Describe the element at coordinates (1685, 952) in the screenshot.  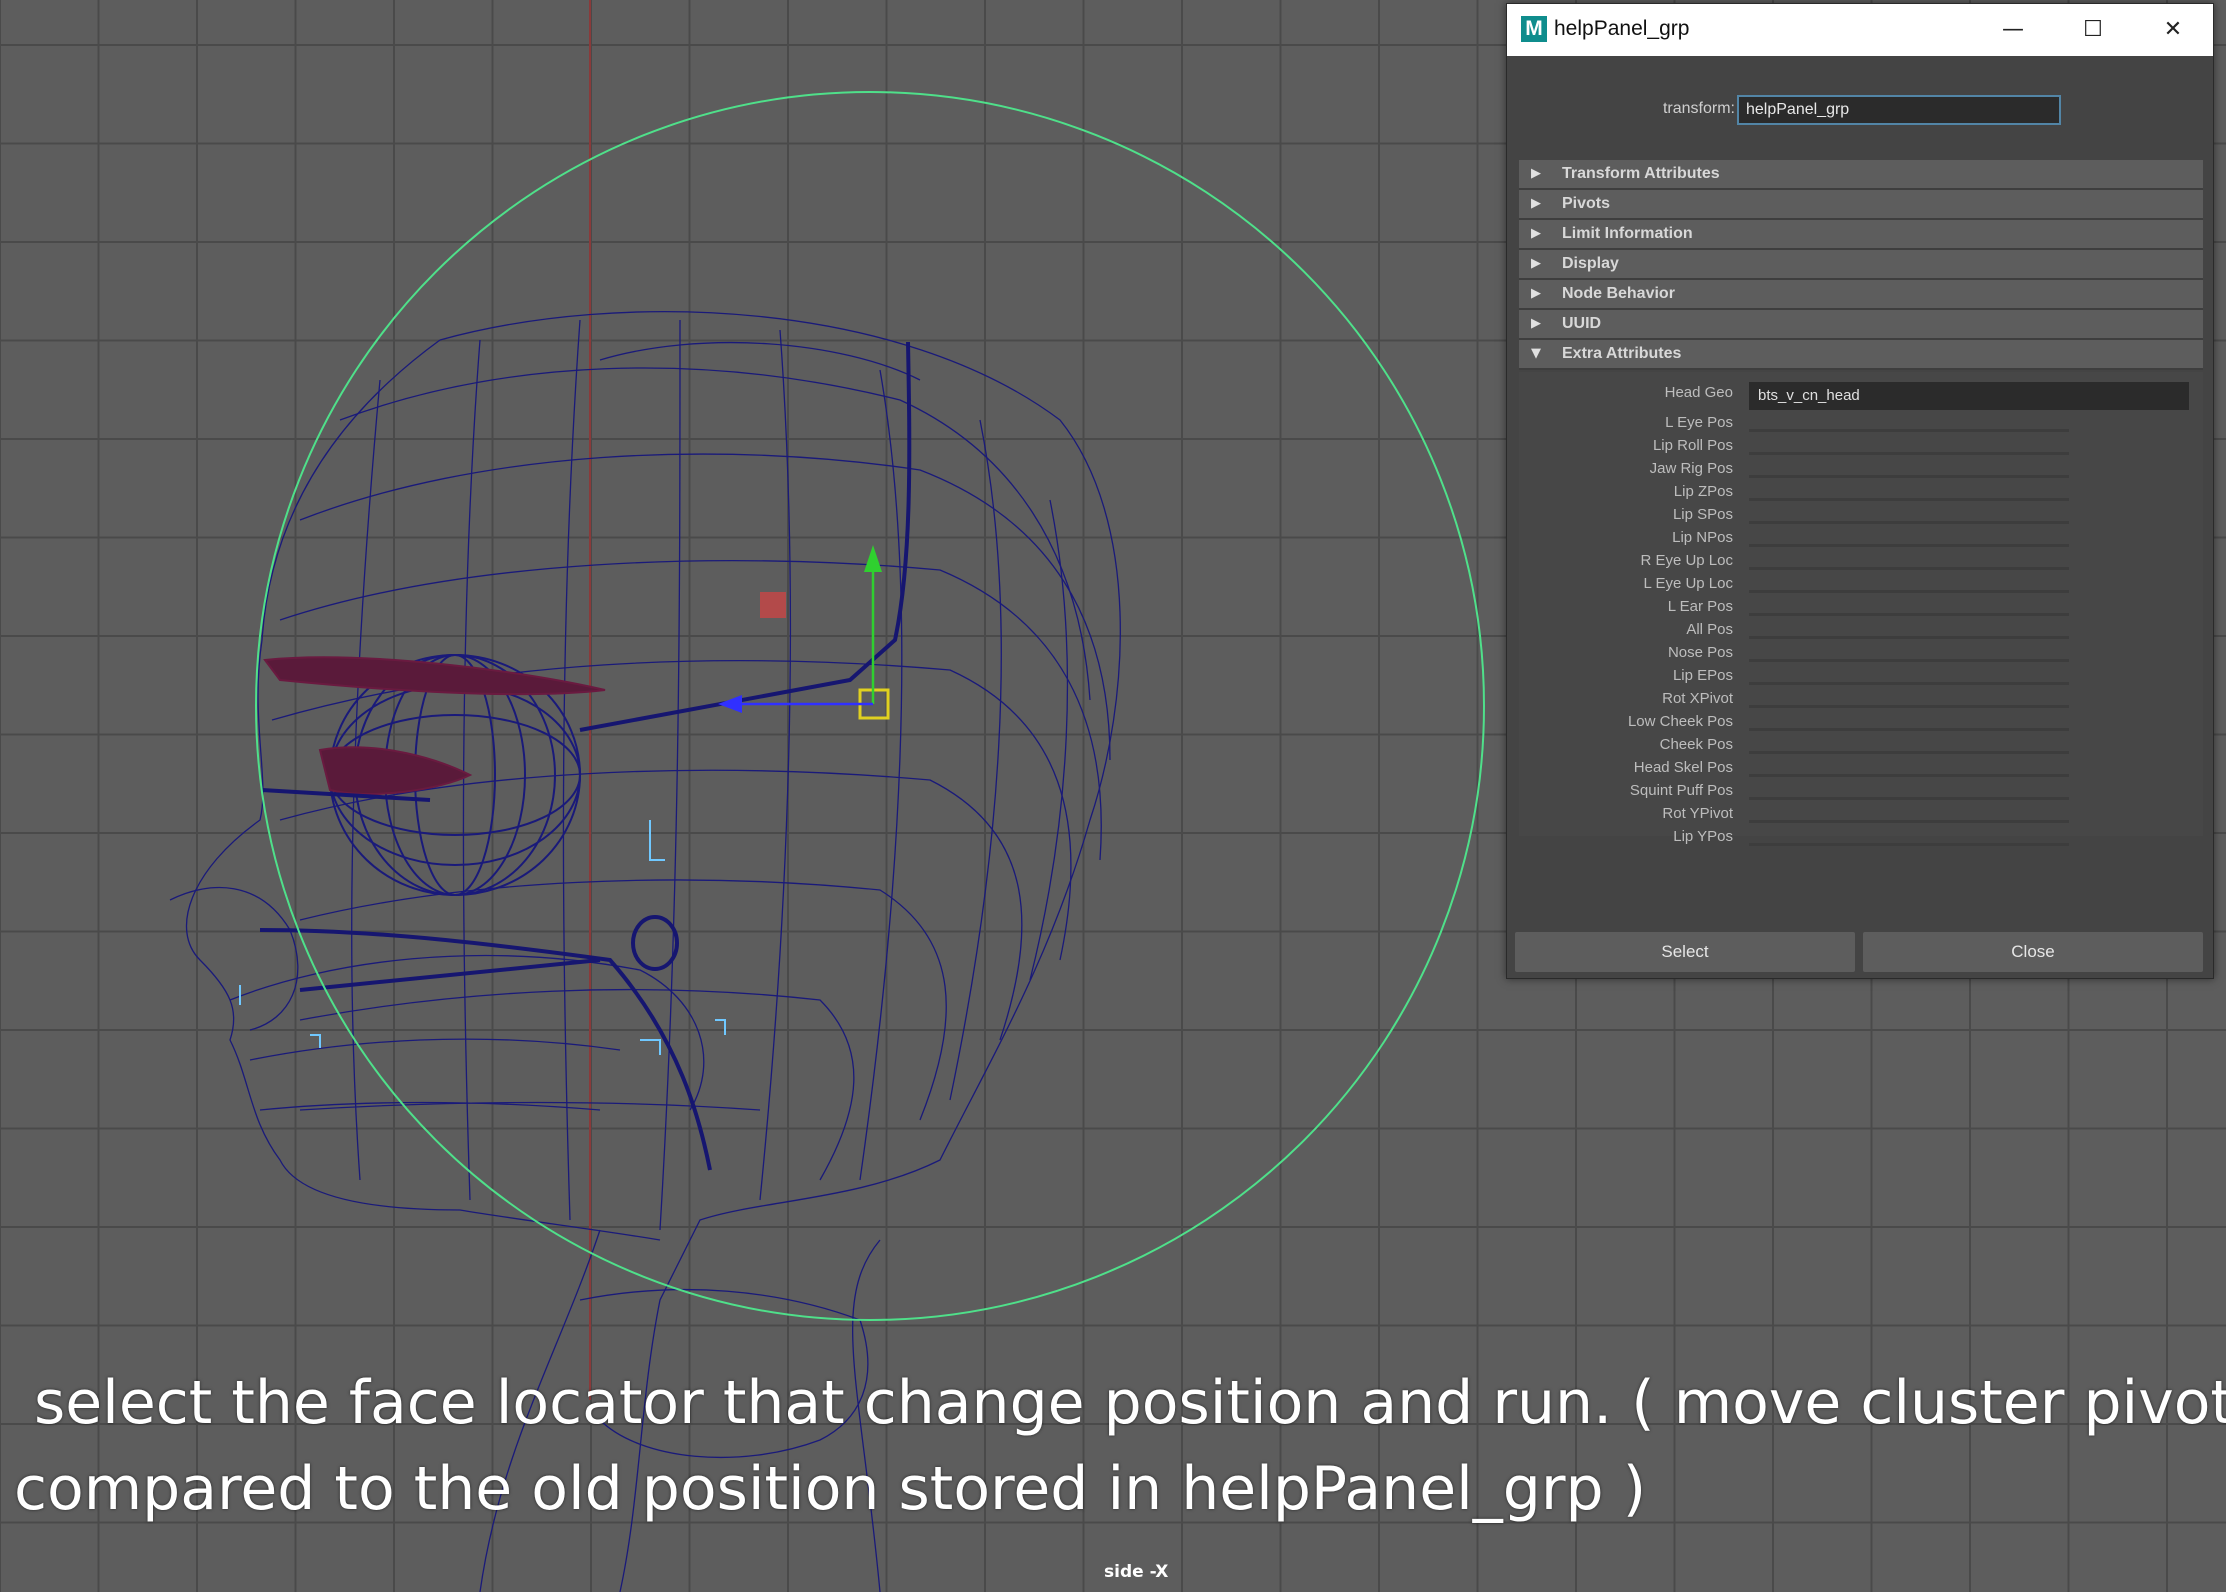
I see `select-button: Select` at that location.